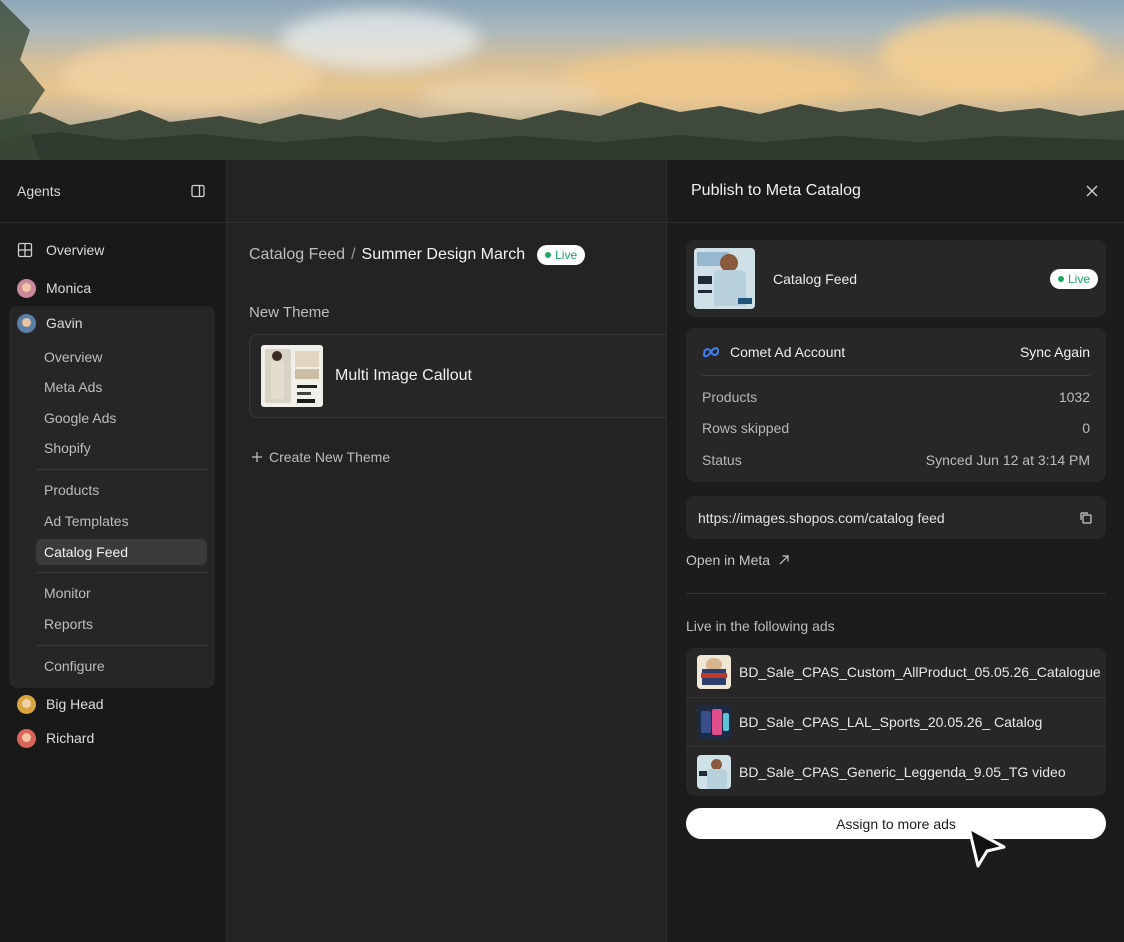 This screenshot has height=942, width=1124. Describe the element at coordinates (121, 448) in the screenshot. I see `sidebar-item-shopify: Shopify` at that location.